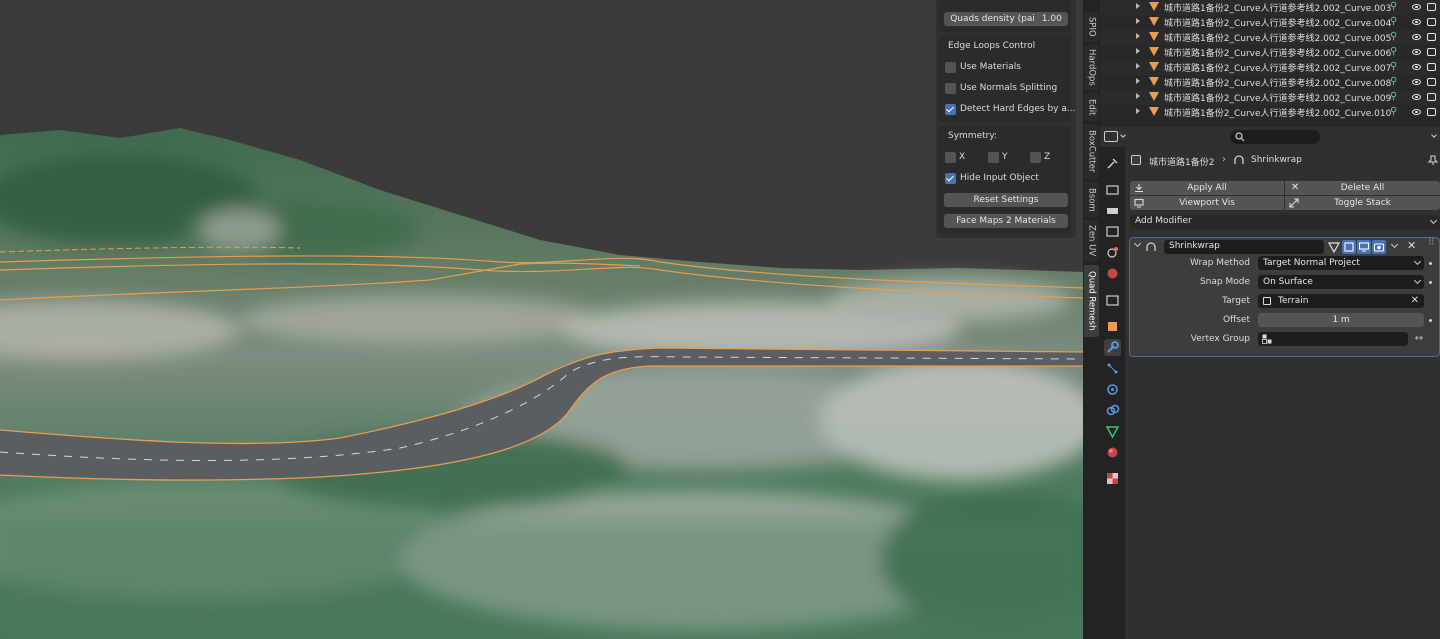  I want to click on properties-search-input, so click(1275, 137).